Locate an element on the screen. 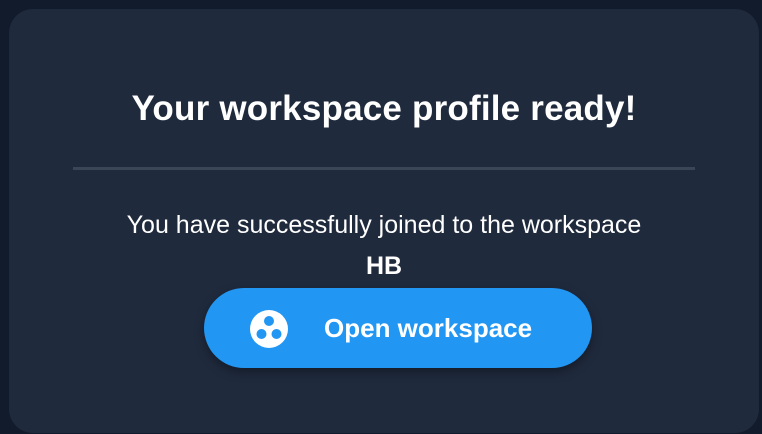 Image resolution: width=762 pixels, height=434 pixels. workspace-icon is located at coordinates (269, 329).